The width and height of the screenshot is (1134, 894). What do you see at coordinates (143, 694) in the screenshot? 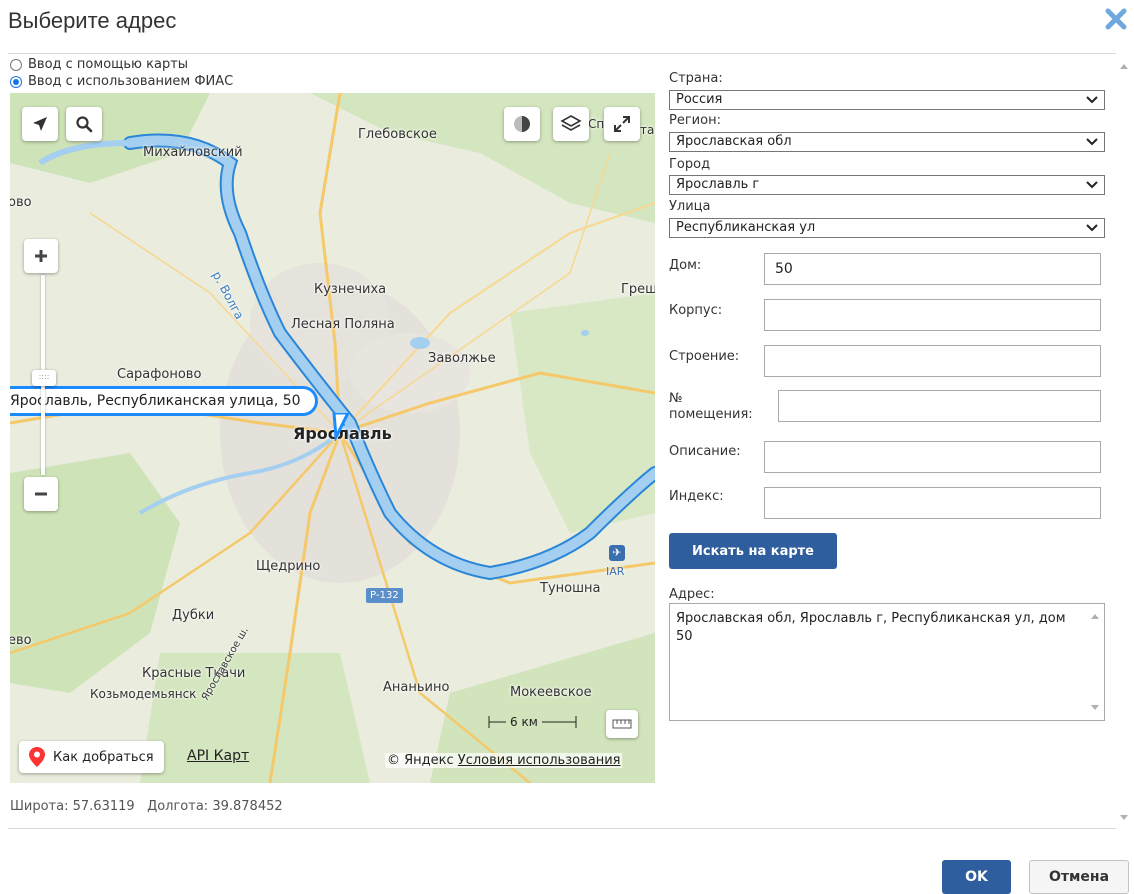
I see `place-kozmodemyansk: Козьмодемьянск` at bounding box center [143, 694].